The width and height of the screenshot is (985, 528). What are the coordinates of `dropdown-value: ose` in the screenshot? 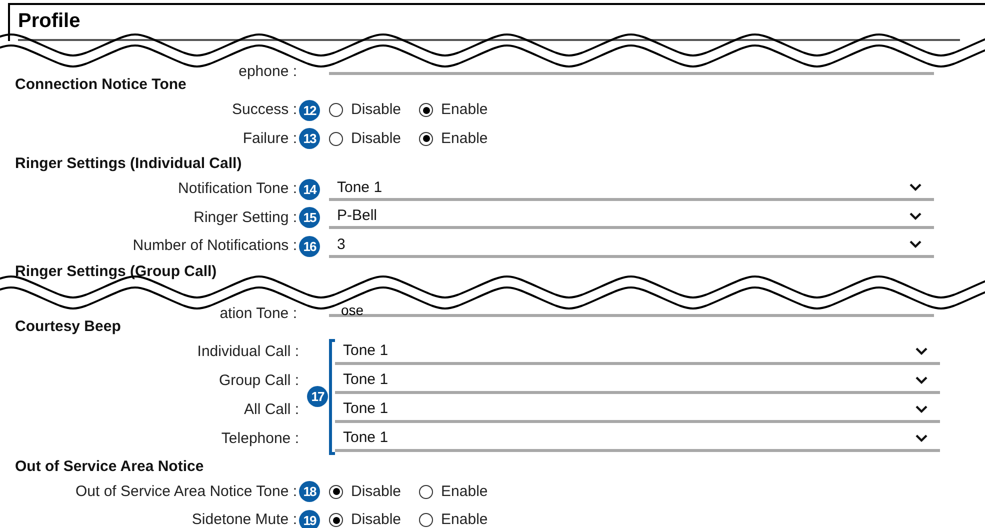 It's located at (352, 309).